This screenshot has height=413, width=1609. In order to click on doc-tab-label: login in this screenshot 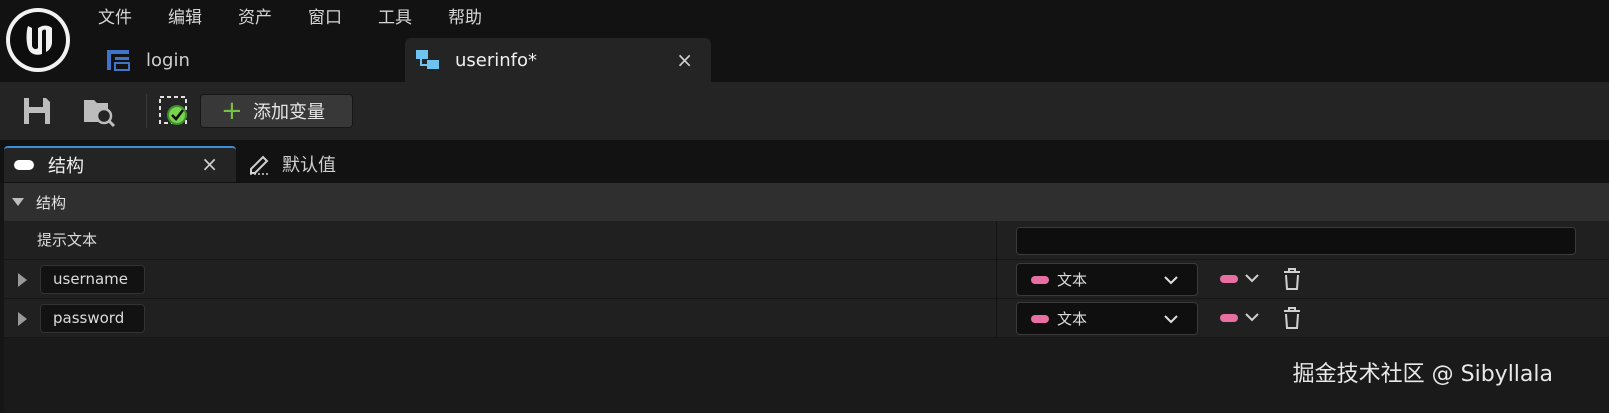, I will do `click(168, 60)`.